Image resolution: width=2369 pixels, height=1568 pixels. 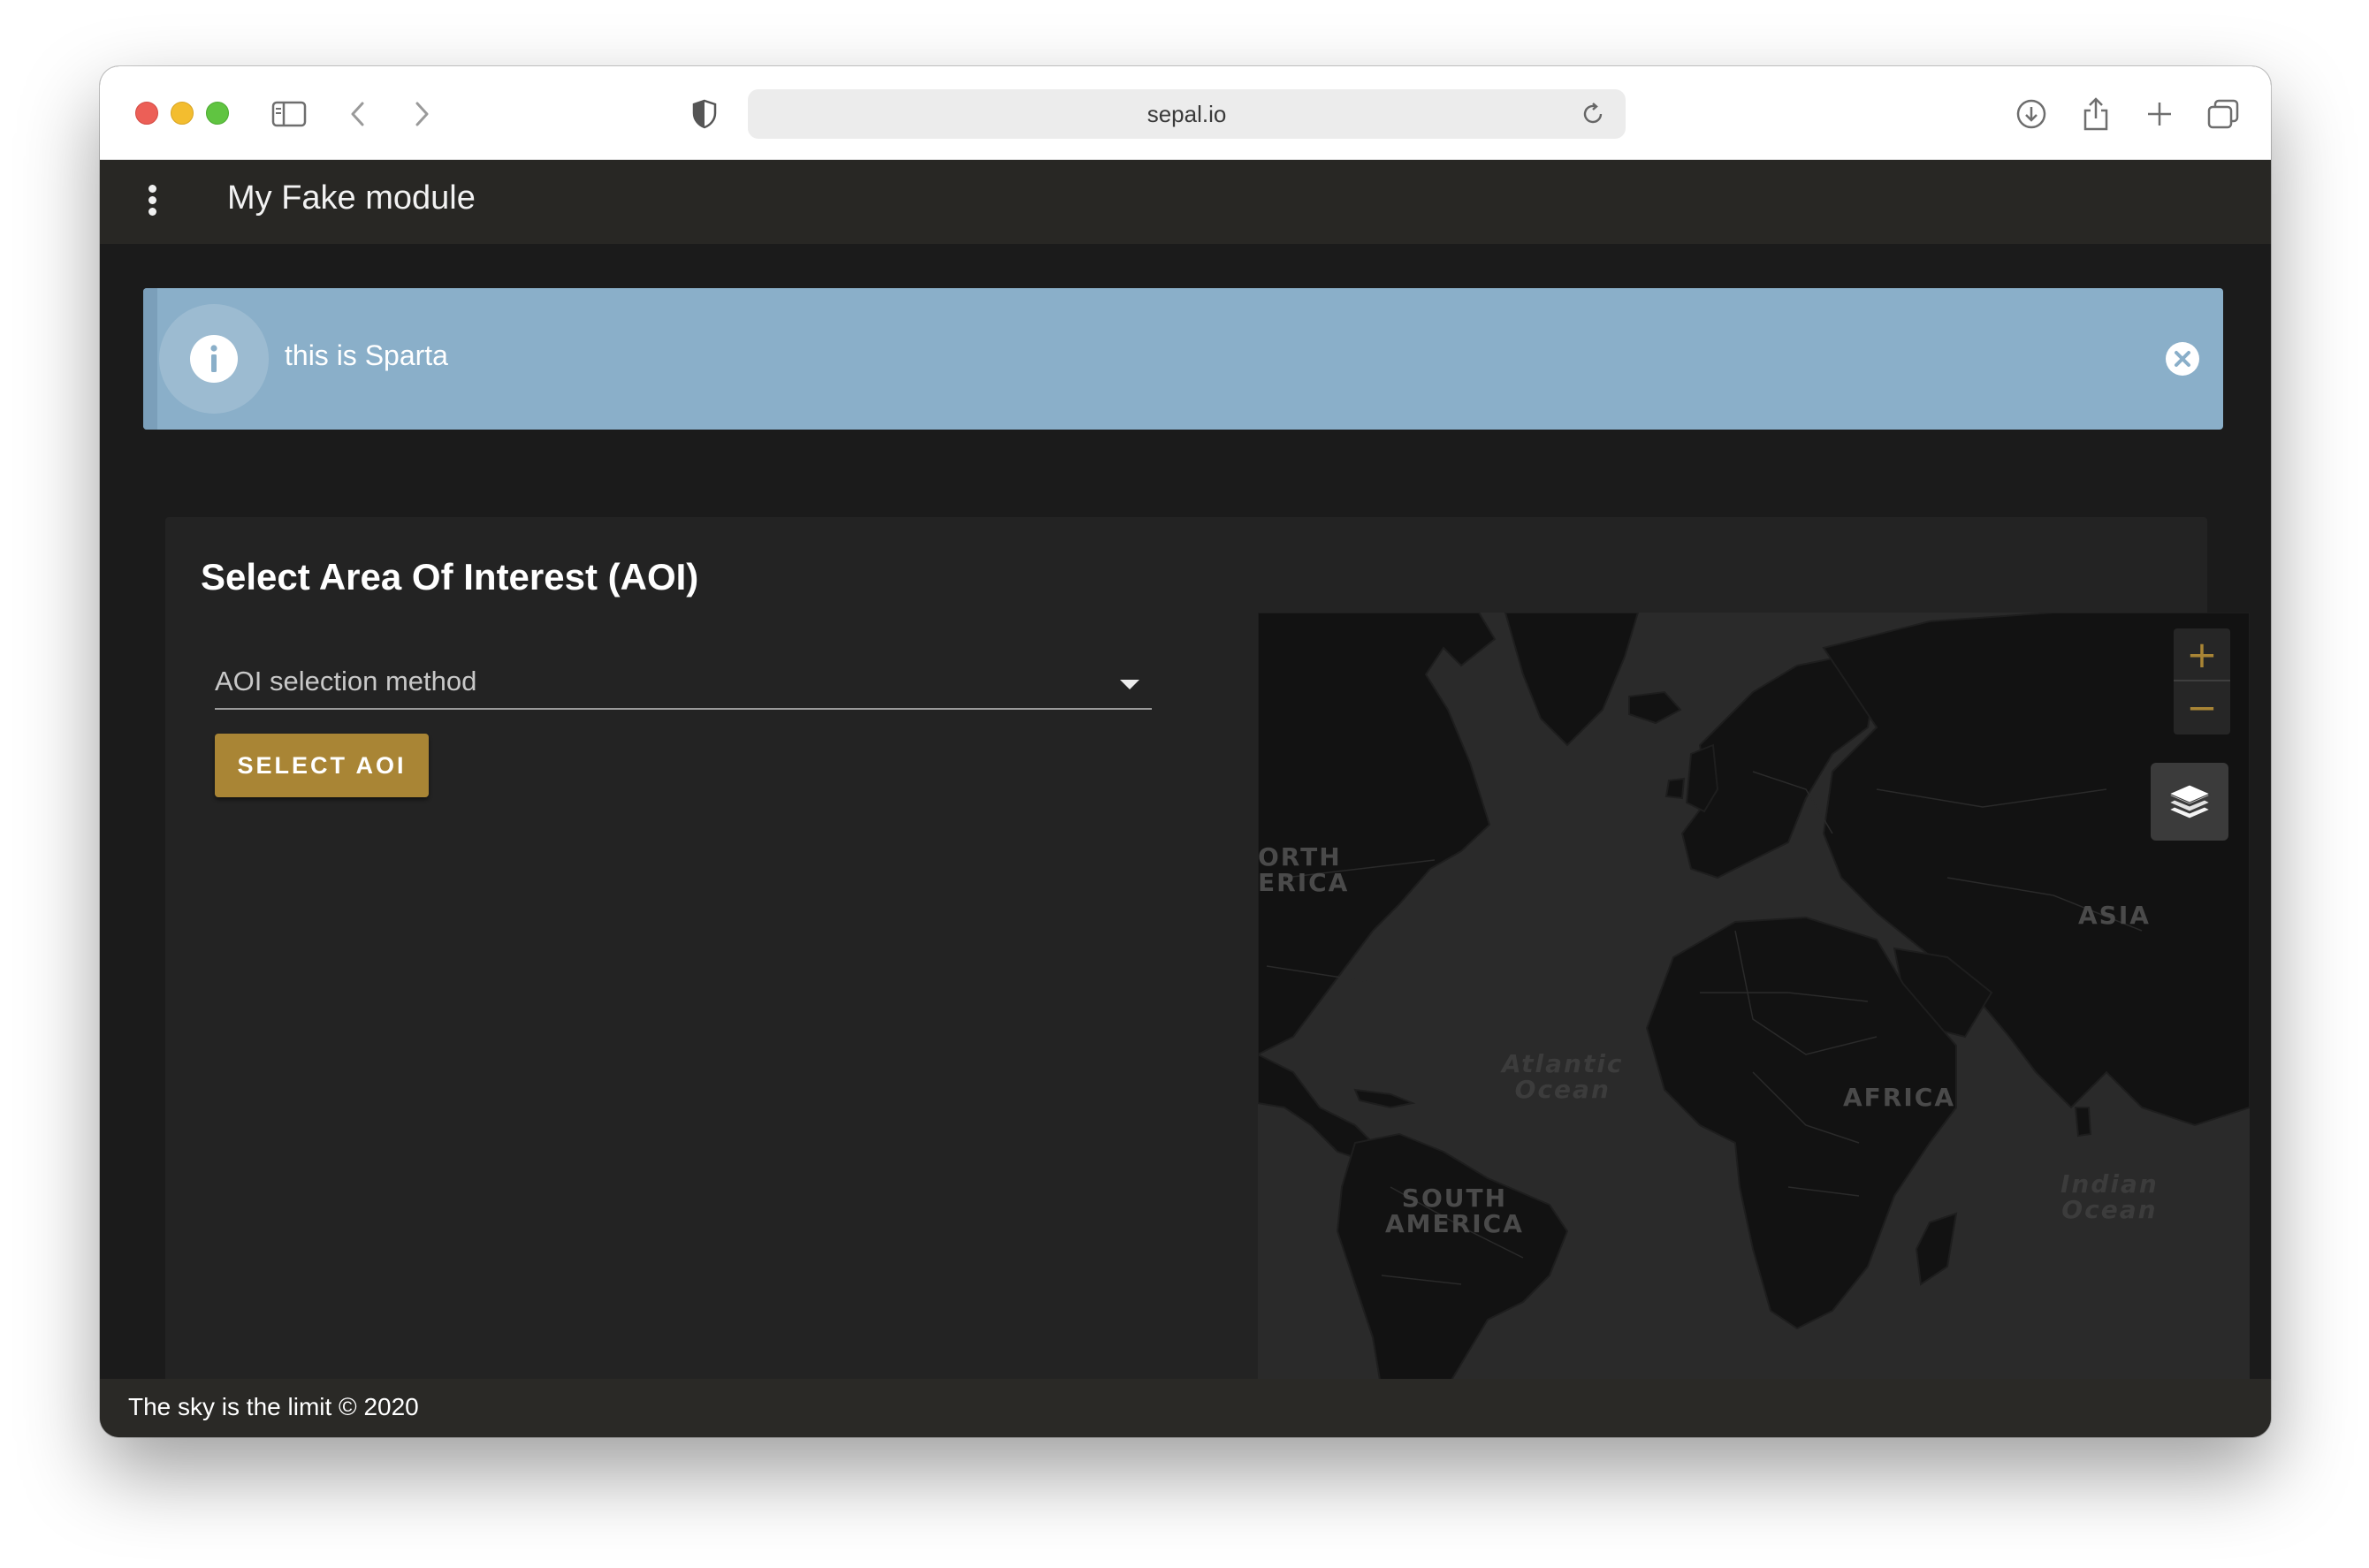 I want to click on map-label-south-america: SOUTH AMERICA, so click(x=1454, y=1211).